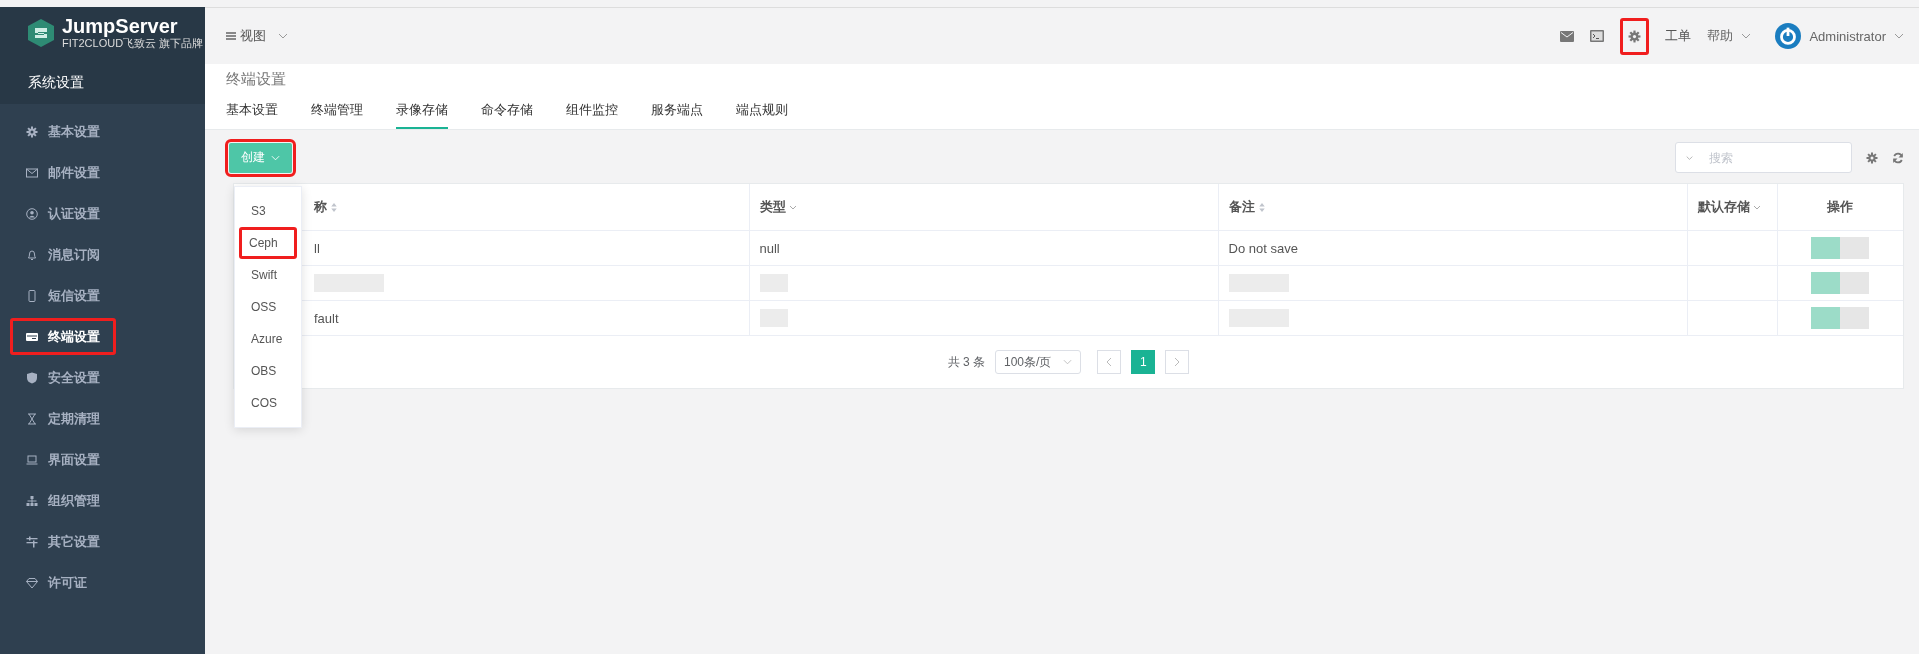 Image resolution: width=1919 pixels, height=654 pixels. What do you see at coordinates (32, 418) in the screenshot?
I see `hourglass-icon` at bounding box center [32, 418].